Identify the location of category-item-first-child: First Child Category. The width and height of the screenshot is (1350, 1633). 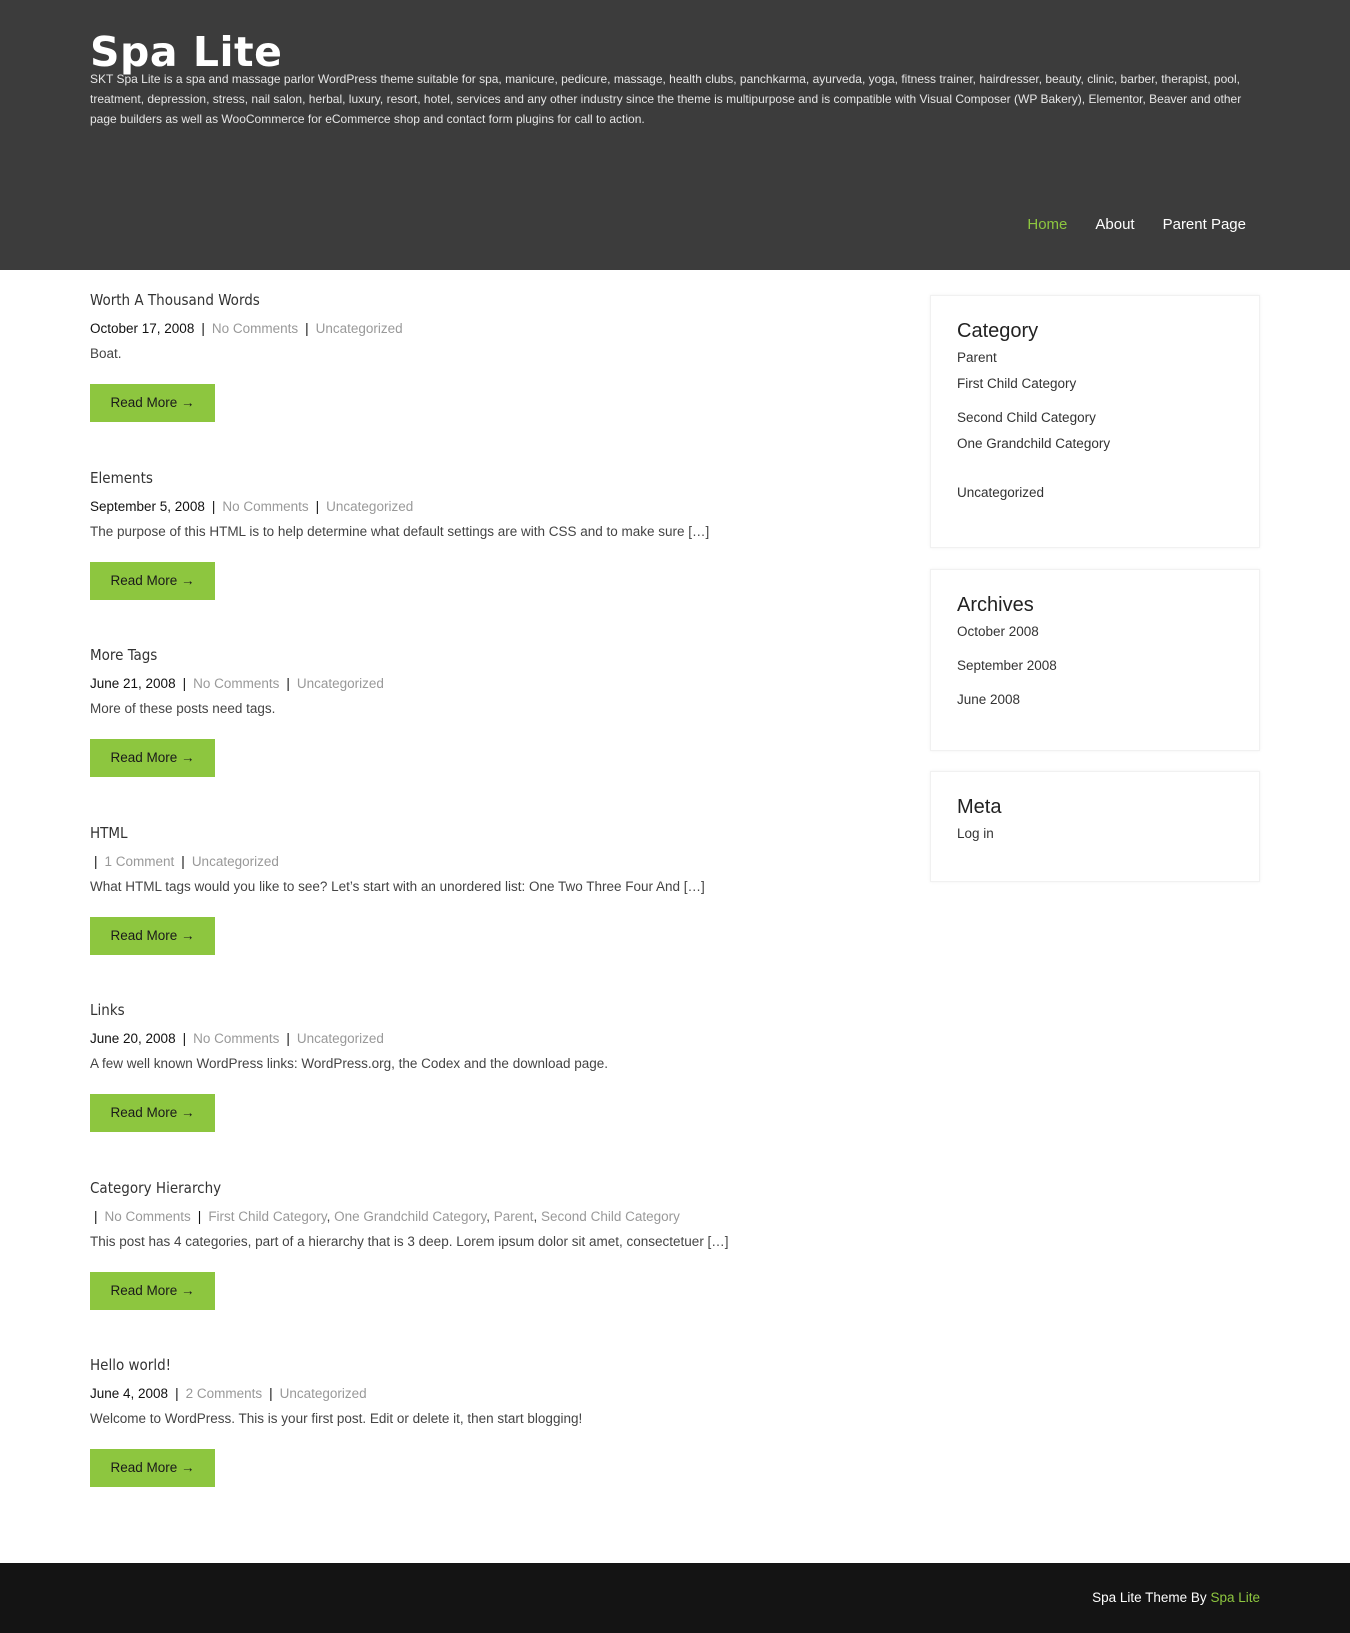
(1095, 383).